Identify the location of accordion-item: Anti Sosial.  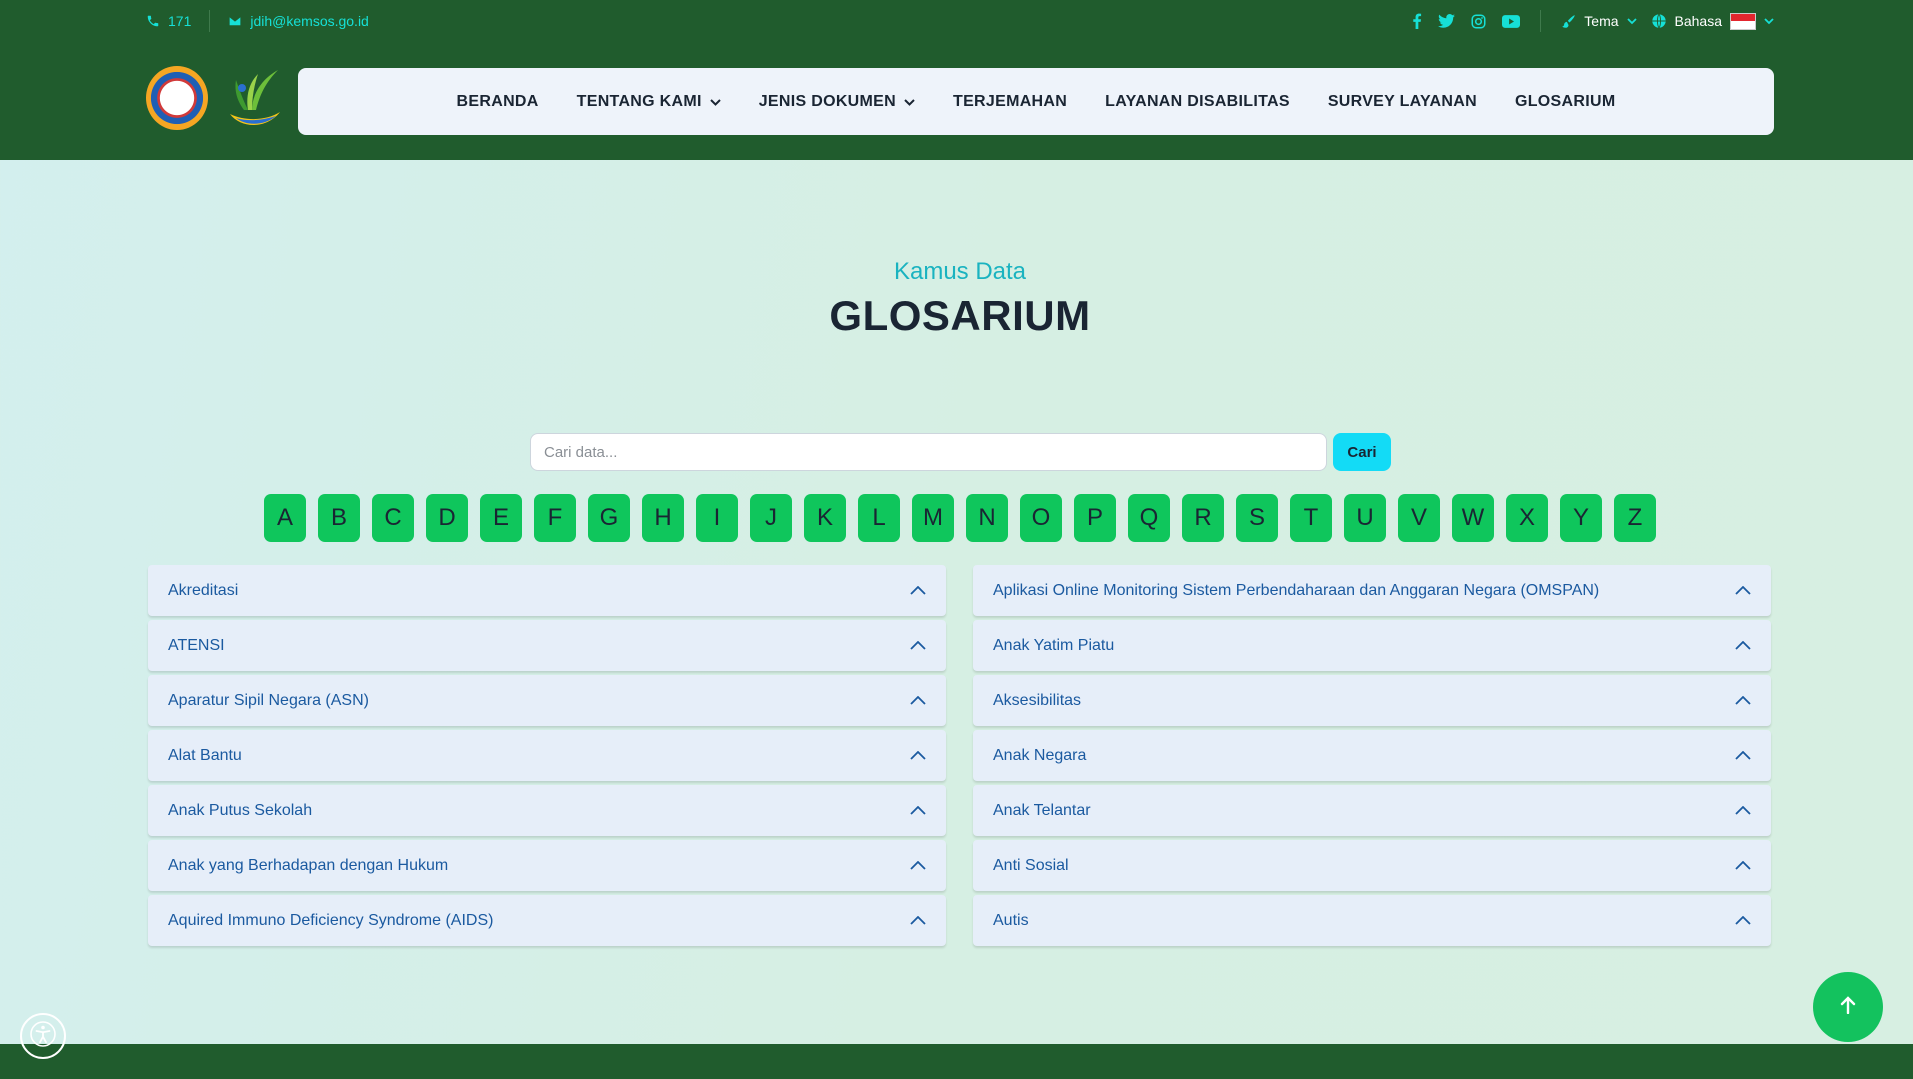
(1372, 865).